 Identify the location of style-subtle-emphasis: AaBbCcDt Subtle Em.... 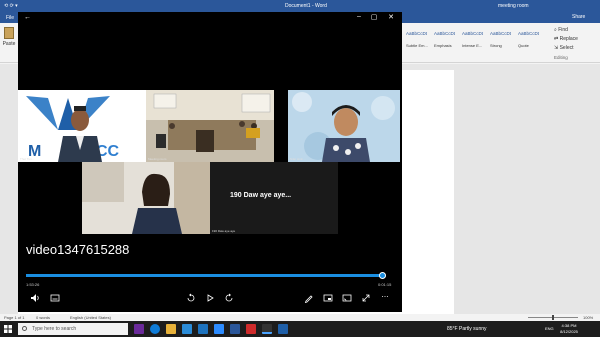
(418, 40).